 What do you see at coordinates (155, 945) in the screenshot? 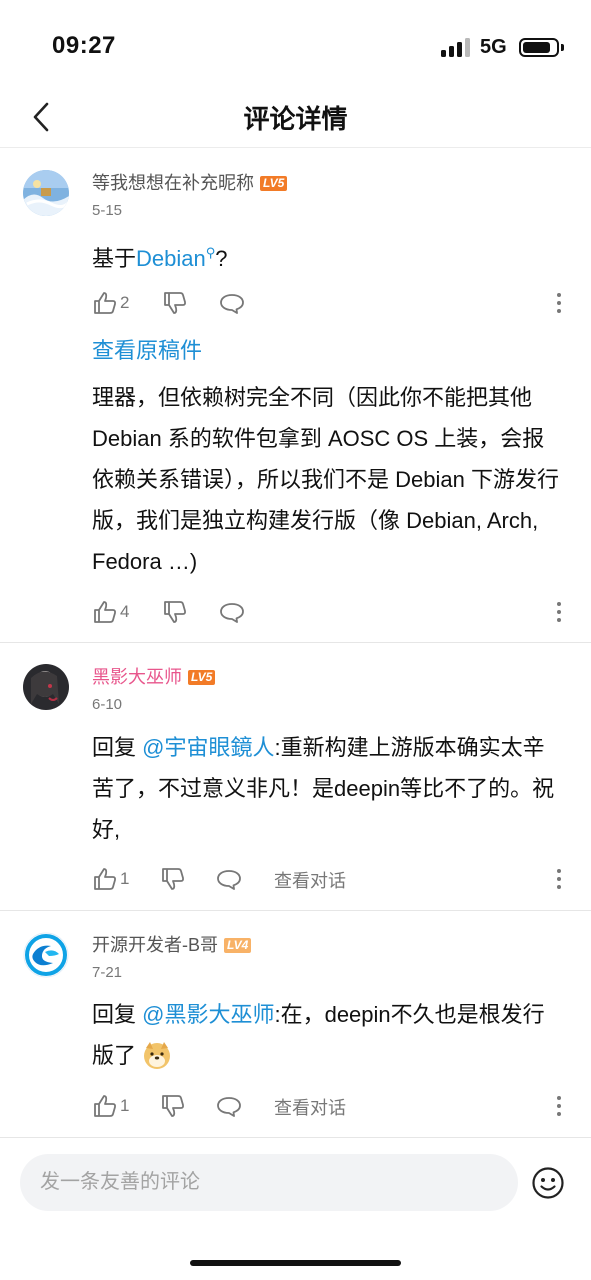
I see `username-text: 开源开发者-B哥` at bounding box center [155, 945].